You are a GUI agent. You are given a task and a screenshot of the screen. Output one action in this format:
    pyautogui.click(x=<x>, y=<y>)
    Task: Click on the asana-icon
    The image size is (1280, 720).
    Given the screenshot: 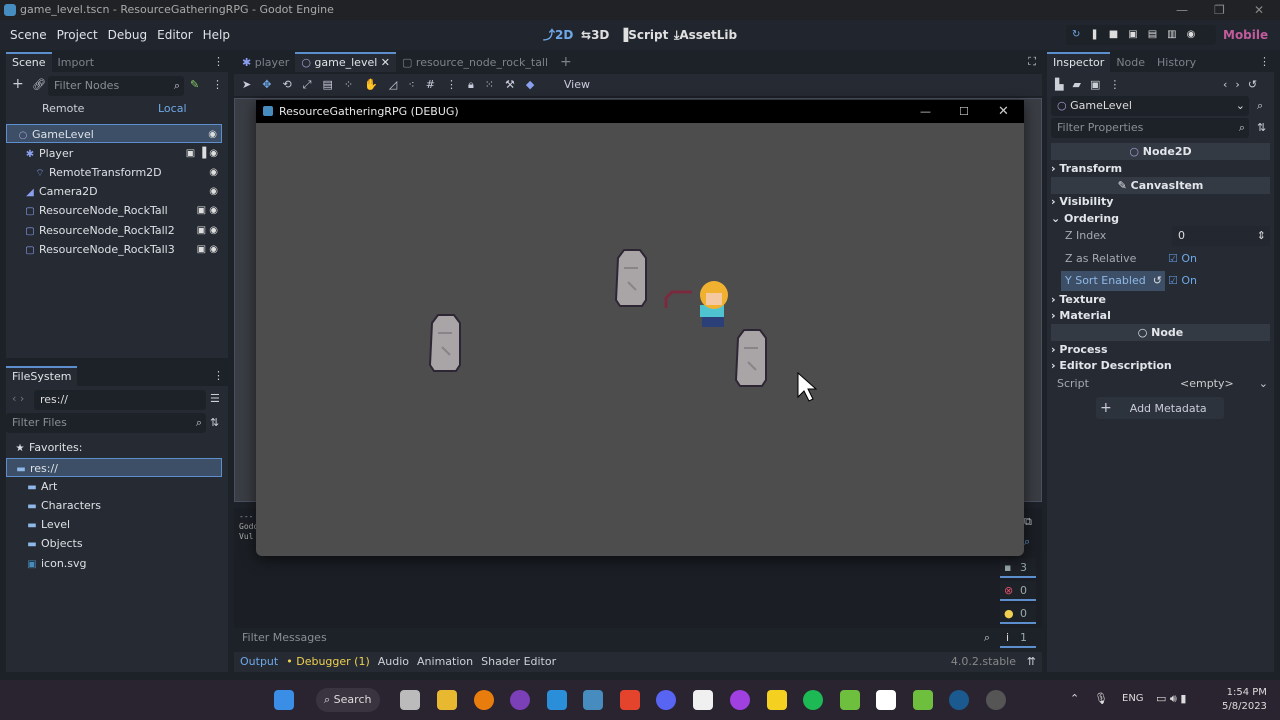 What is the action you would take?
    pyautogui.click(x=703, y=700)
    